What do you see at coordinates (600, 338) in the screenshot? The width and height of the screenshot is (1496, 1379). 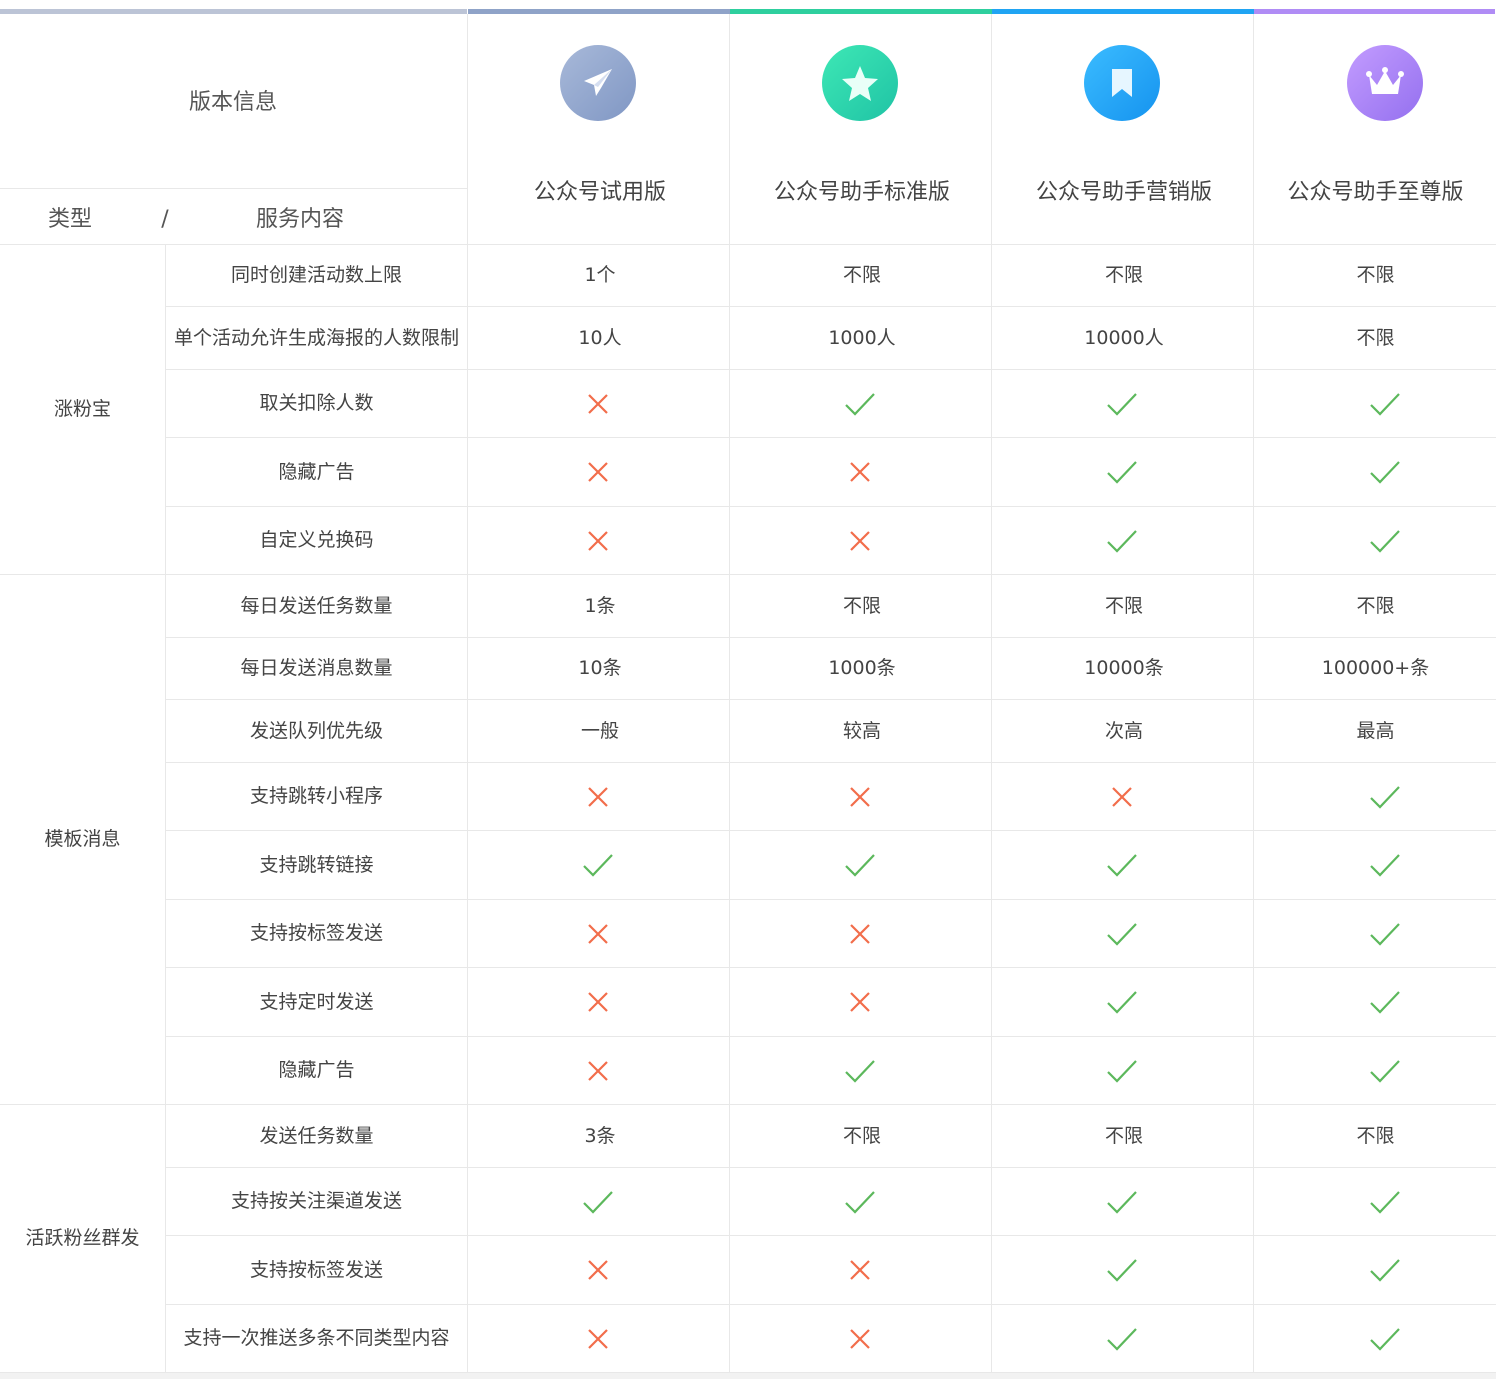 I see `plan-value: 10人` at bounding box center [600, 338].